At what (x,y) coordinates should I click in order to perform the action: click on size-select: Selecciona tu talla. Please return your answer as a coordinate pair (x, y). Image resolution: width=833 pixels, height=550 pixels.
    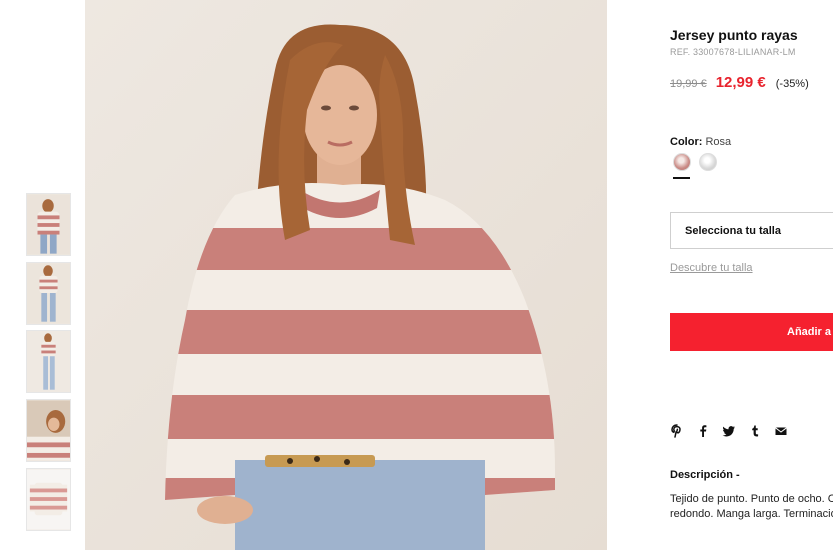
    Looking at the image, I should click on (751, 230).